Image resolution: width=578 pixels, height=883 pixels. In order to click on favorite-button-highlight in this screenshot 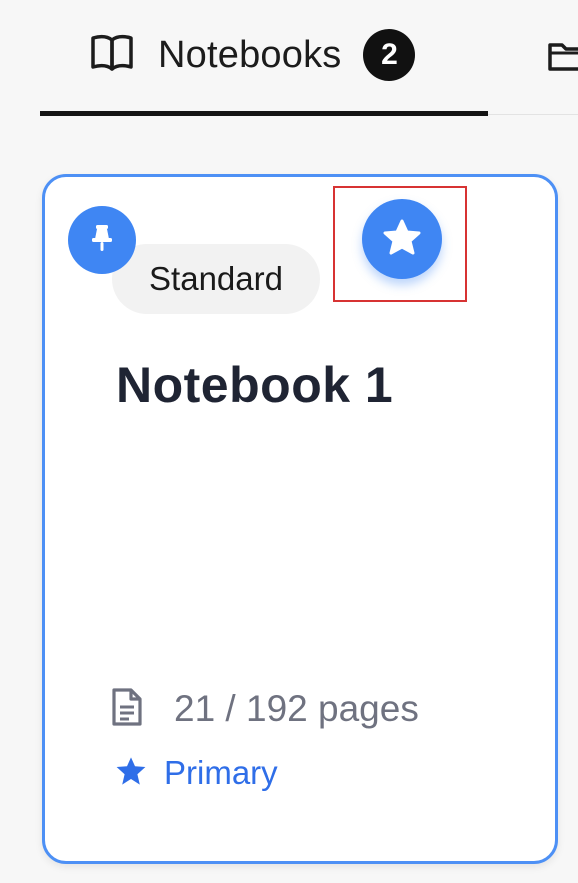, I will do `click(400, 244)`.